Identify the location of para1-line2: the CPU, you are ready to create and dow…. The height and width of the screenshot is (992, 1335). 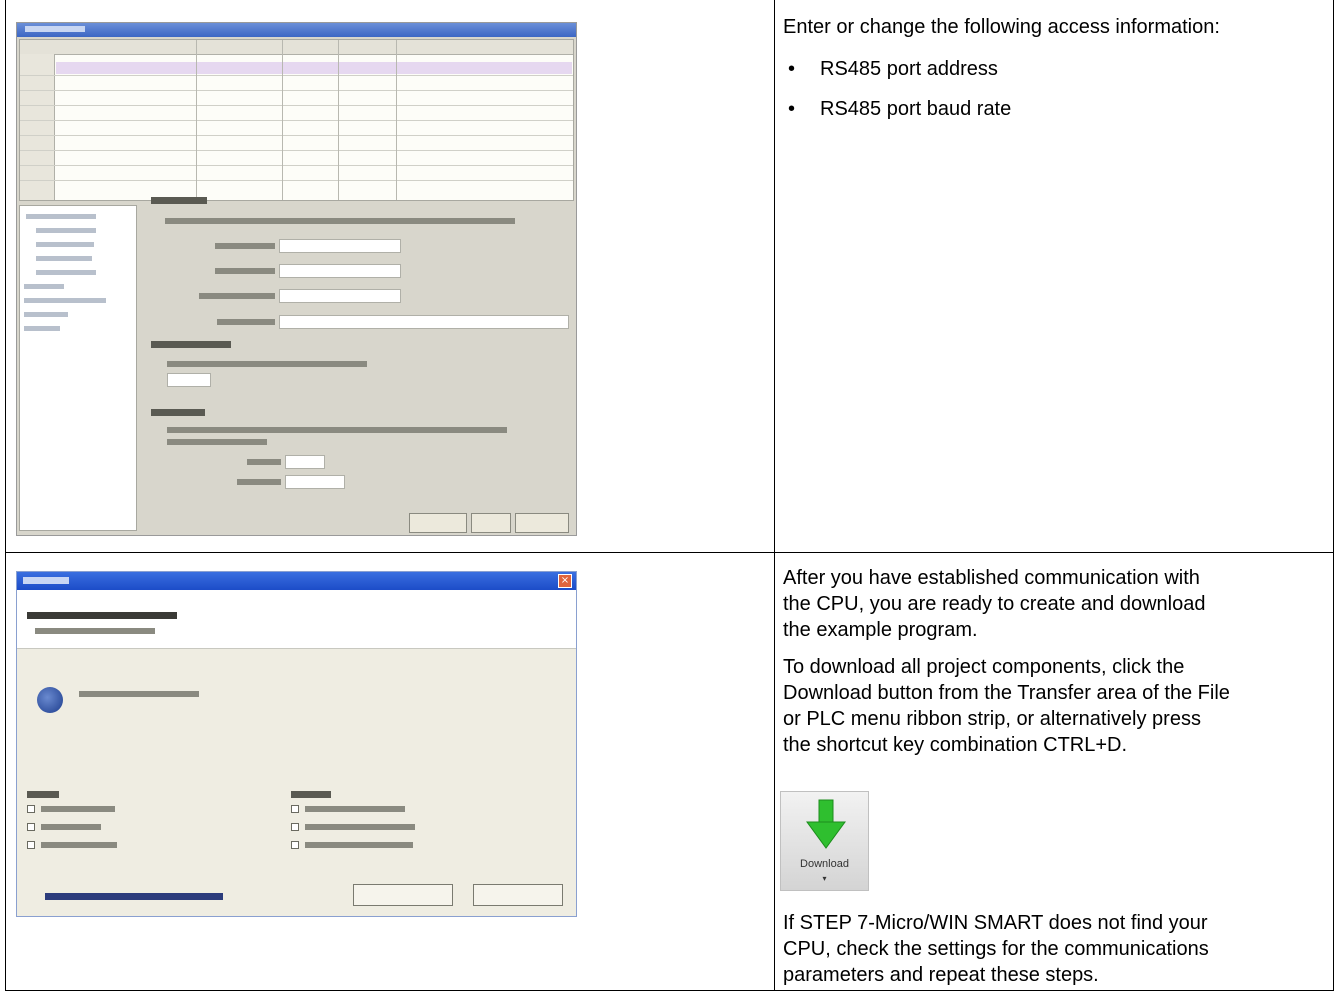
(994, 604).